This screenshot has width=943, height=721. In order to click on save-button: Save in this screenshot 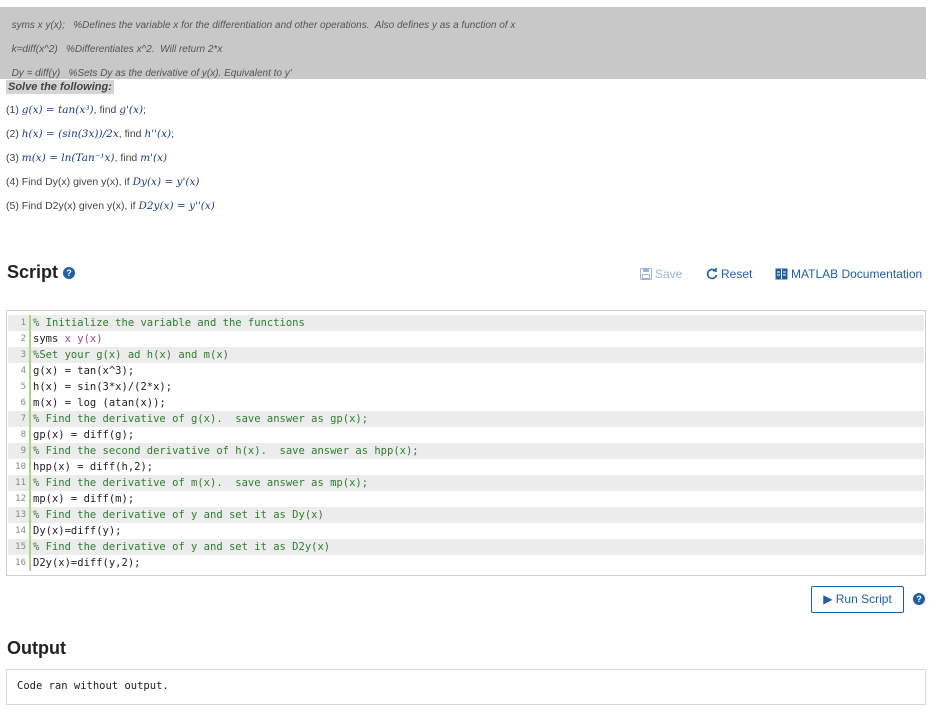, I will do `click(661, 274)`.